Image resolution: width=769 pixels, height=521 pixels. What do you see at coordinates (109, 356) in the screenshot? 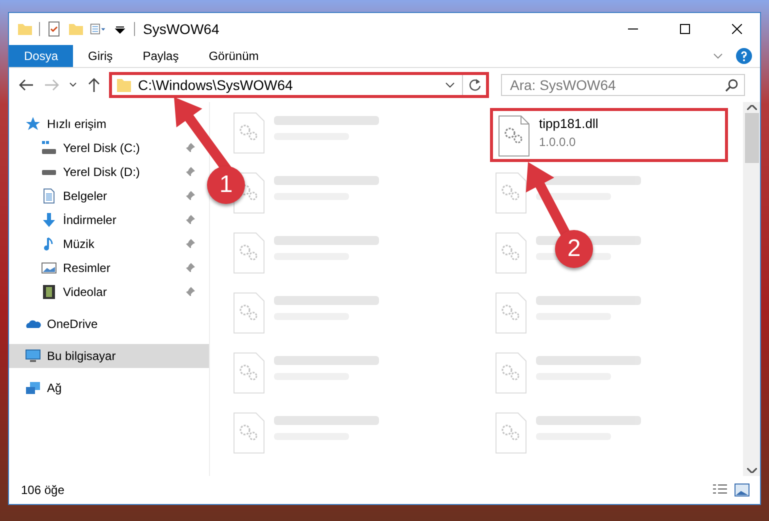
I see `sidebar-item: Bu bilgisayar` at bounding box center [109, 356].